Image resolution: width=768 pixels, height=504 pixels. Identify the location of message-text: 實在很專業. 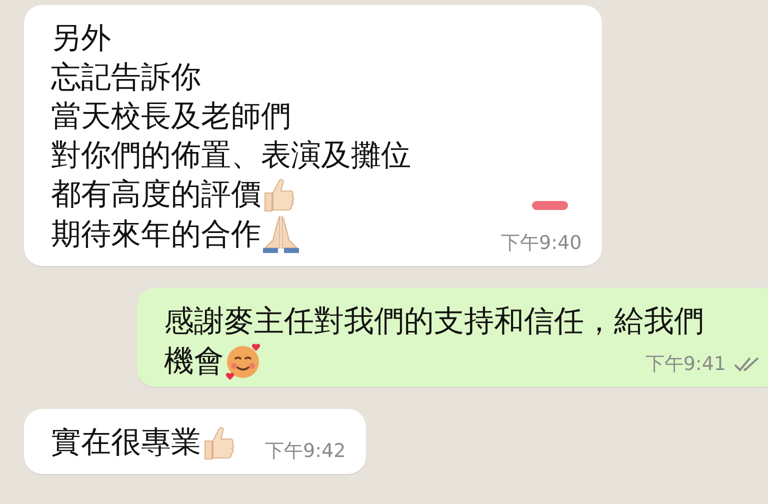
(126, 443).